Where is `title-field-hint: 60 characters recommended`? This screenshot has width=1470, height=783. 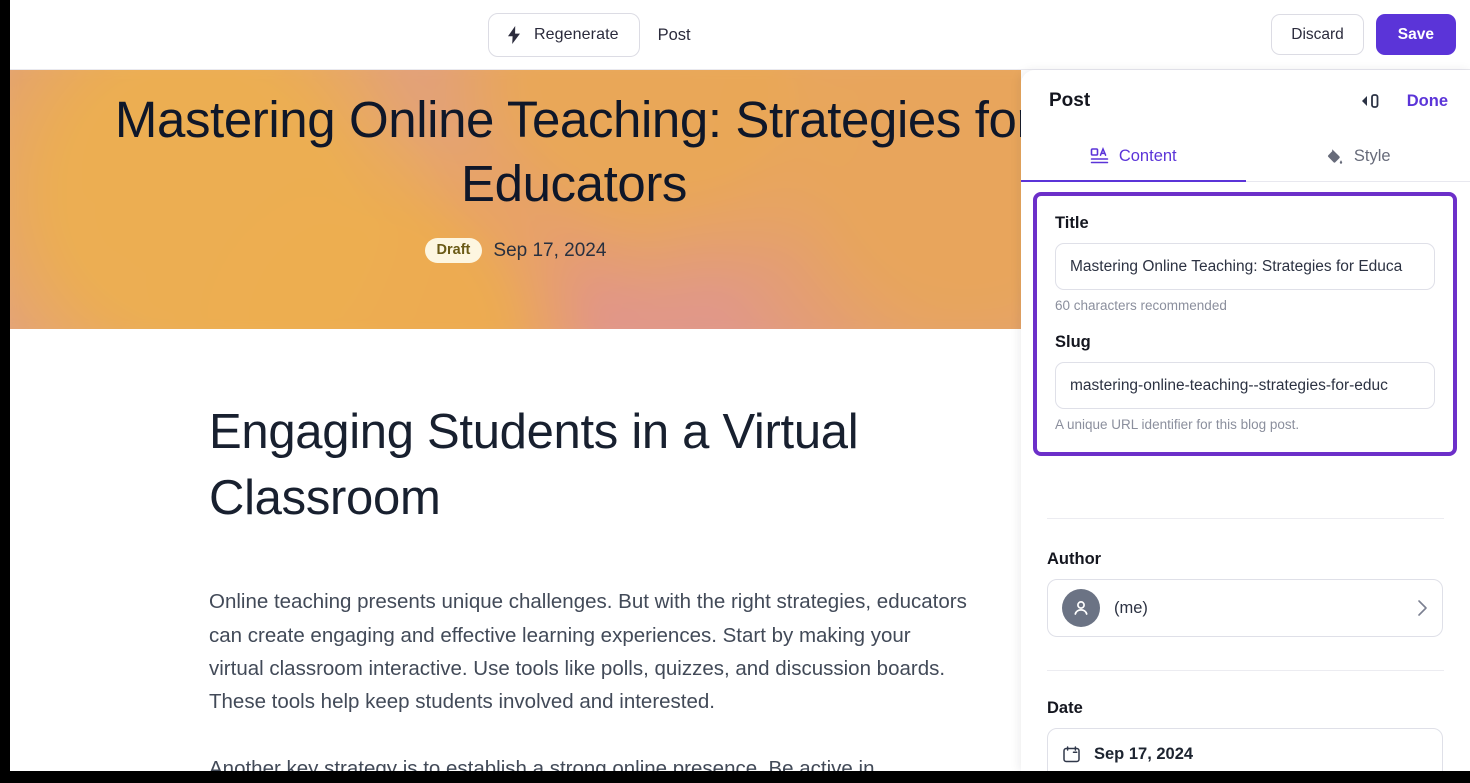 title-field-hint: 60 characters recommended is located at coordinates (1141, 305).